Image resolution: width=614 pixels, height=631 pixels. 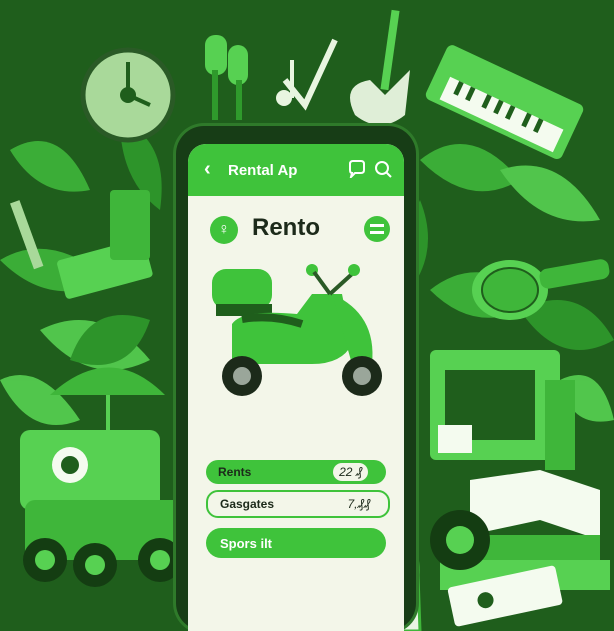 I want to click on back-icon: ‹, so click(x=207, y=169).